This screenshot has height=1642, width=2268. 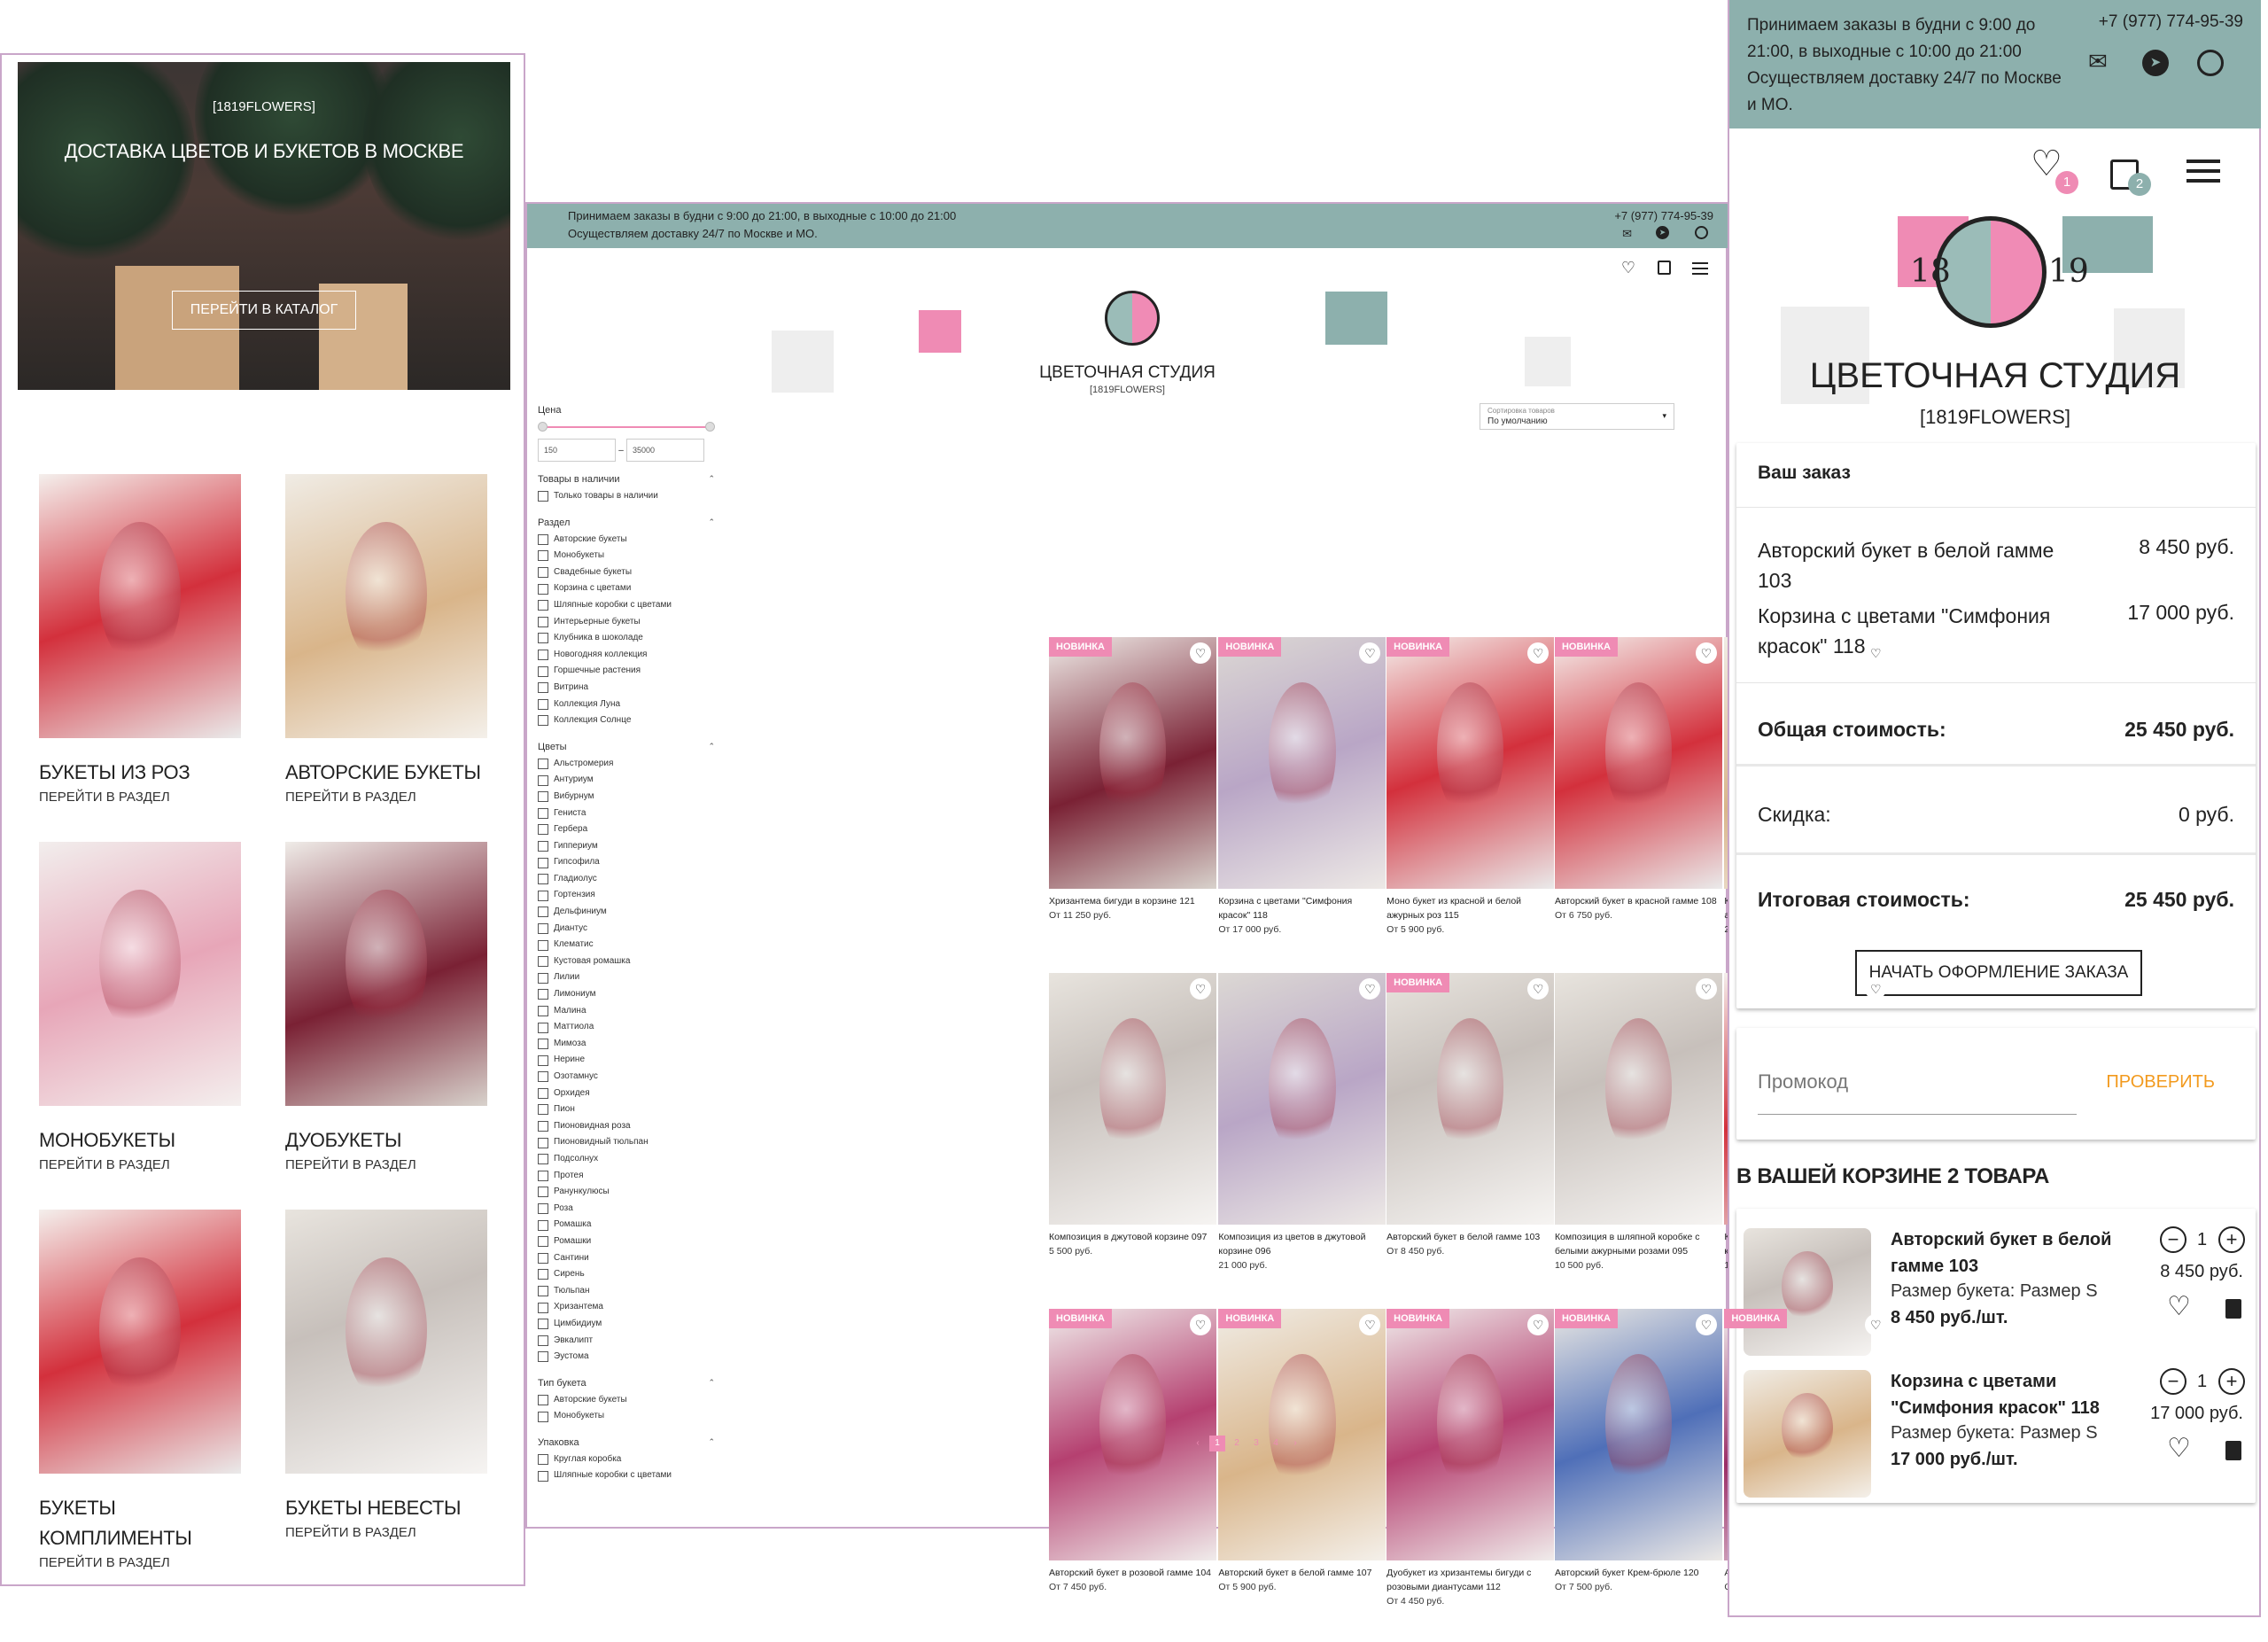 I want to click on filter-checkbox: Гиппериум, so click(x=626, y=846).